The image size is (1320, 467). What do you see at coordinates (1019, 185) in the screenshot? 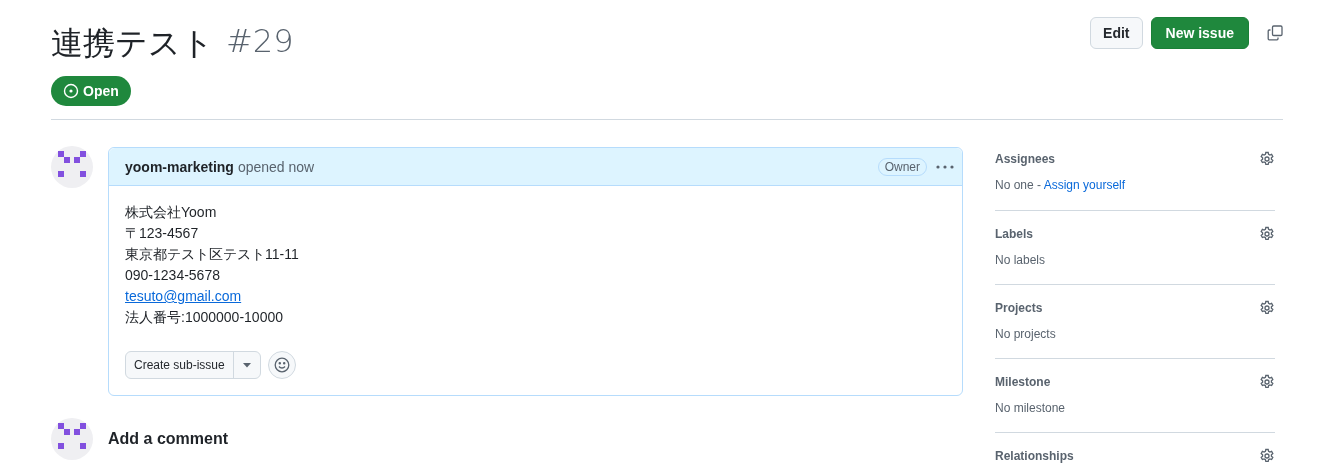
I see `sidebar-value: No one -` at bounding box center [1019, 185].